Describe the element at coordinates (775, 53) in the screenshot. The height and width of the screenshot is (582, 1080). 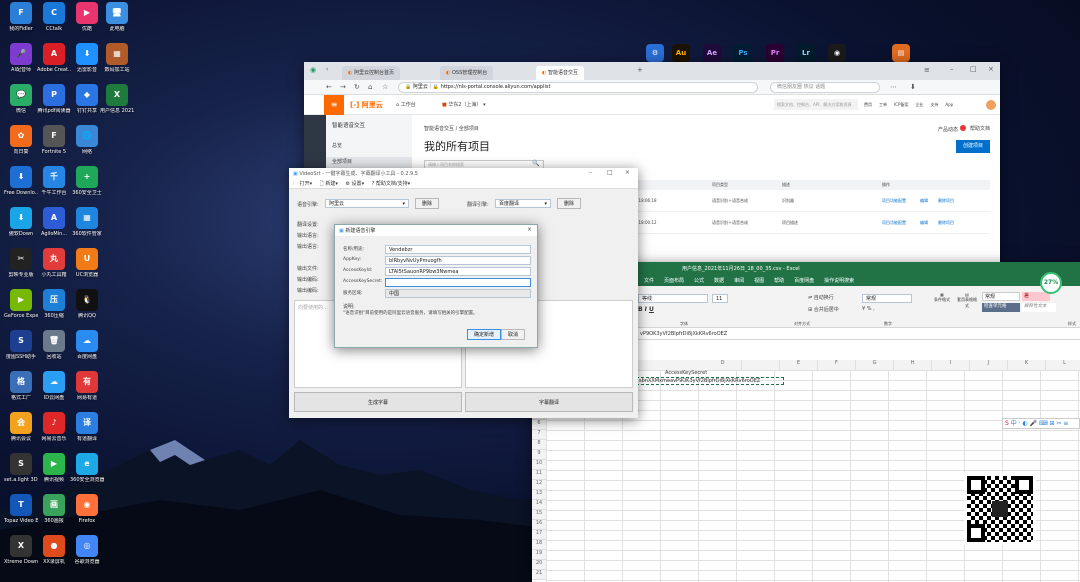
I see `premiere-icon: Pr` at that location.